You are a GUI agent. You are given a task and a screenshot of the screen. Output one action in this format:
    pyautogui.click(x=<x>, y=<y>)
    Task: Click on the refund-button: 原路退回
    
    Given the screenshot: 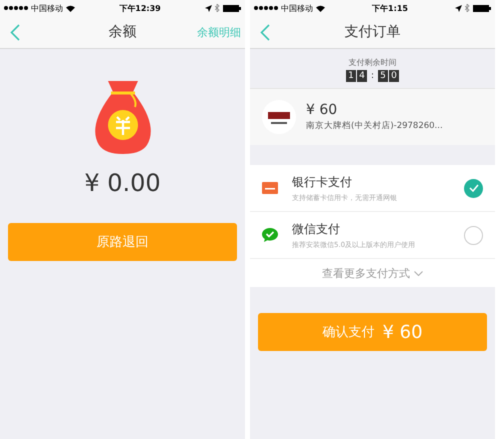 What is the action you would take?
    pyautogui.click(x=122, y=242)
    